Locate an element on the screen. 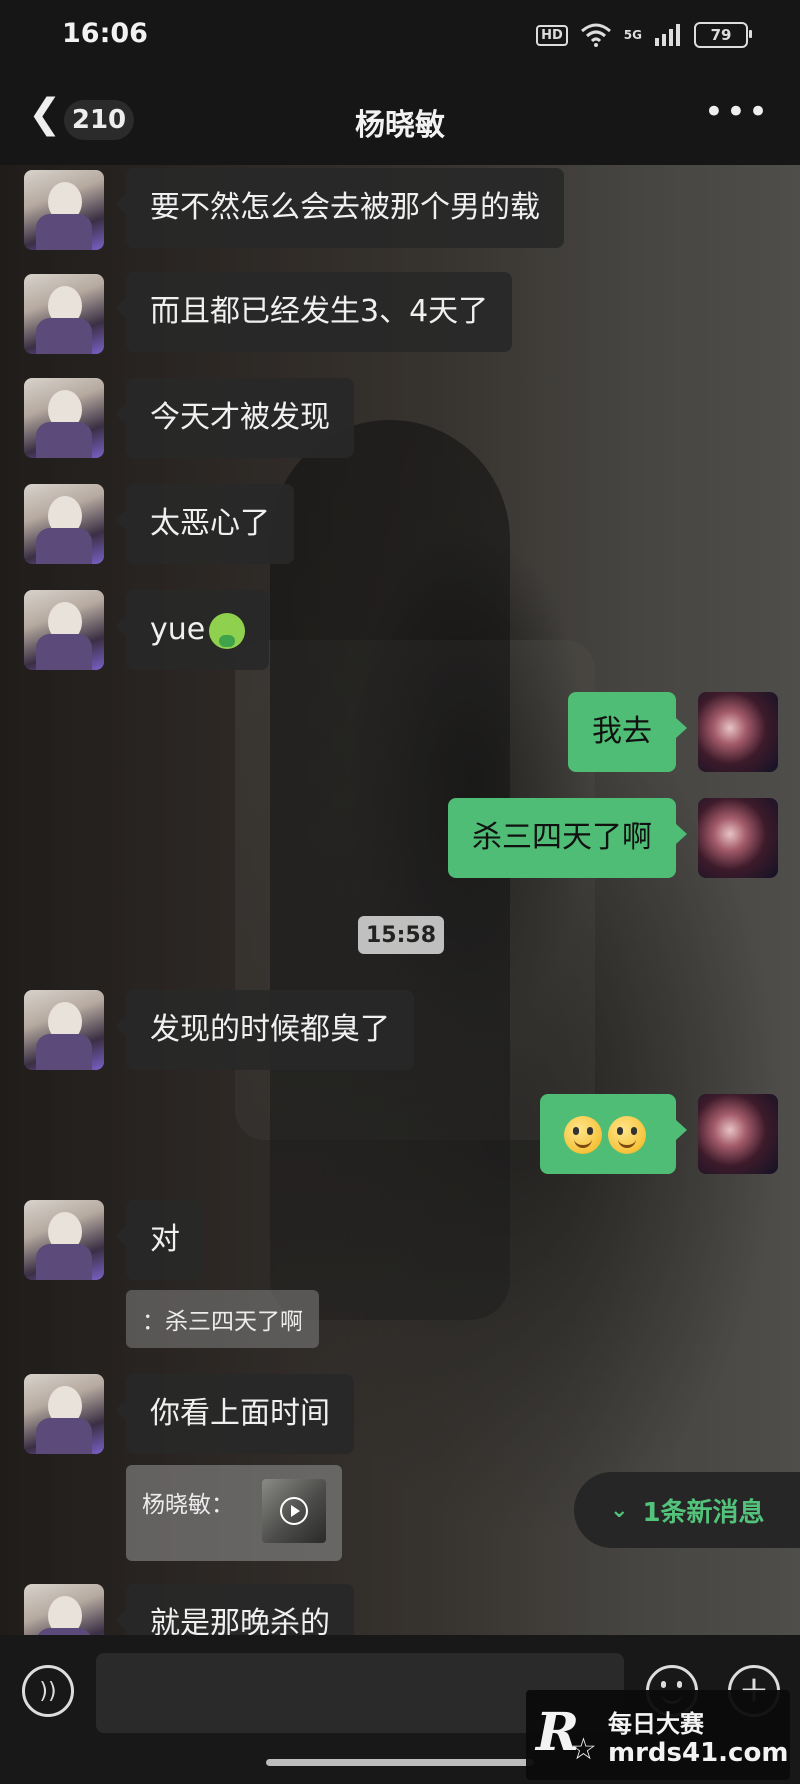  signal-icon is located at coordinates (667, 35).